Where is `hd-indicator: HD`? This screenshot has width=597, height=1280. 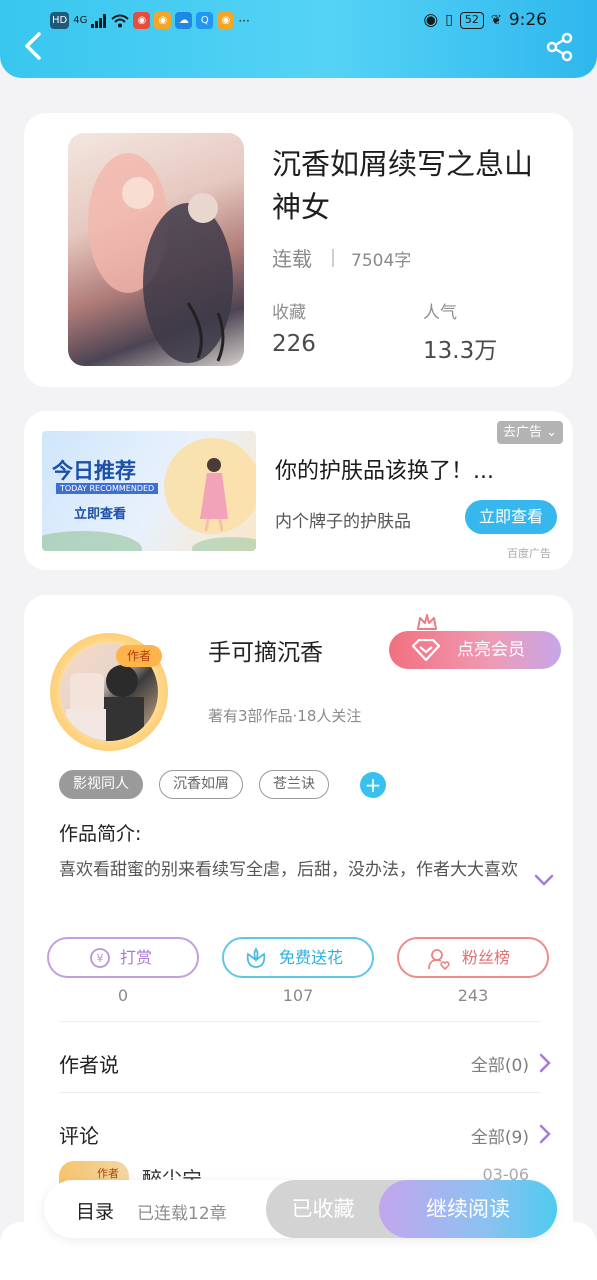 hd-indicator: HD is located at coordinates (60, 20).